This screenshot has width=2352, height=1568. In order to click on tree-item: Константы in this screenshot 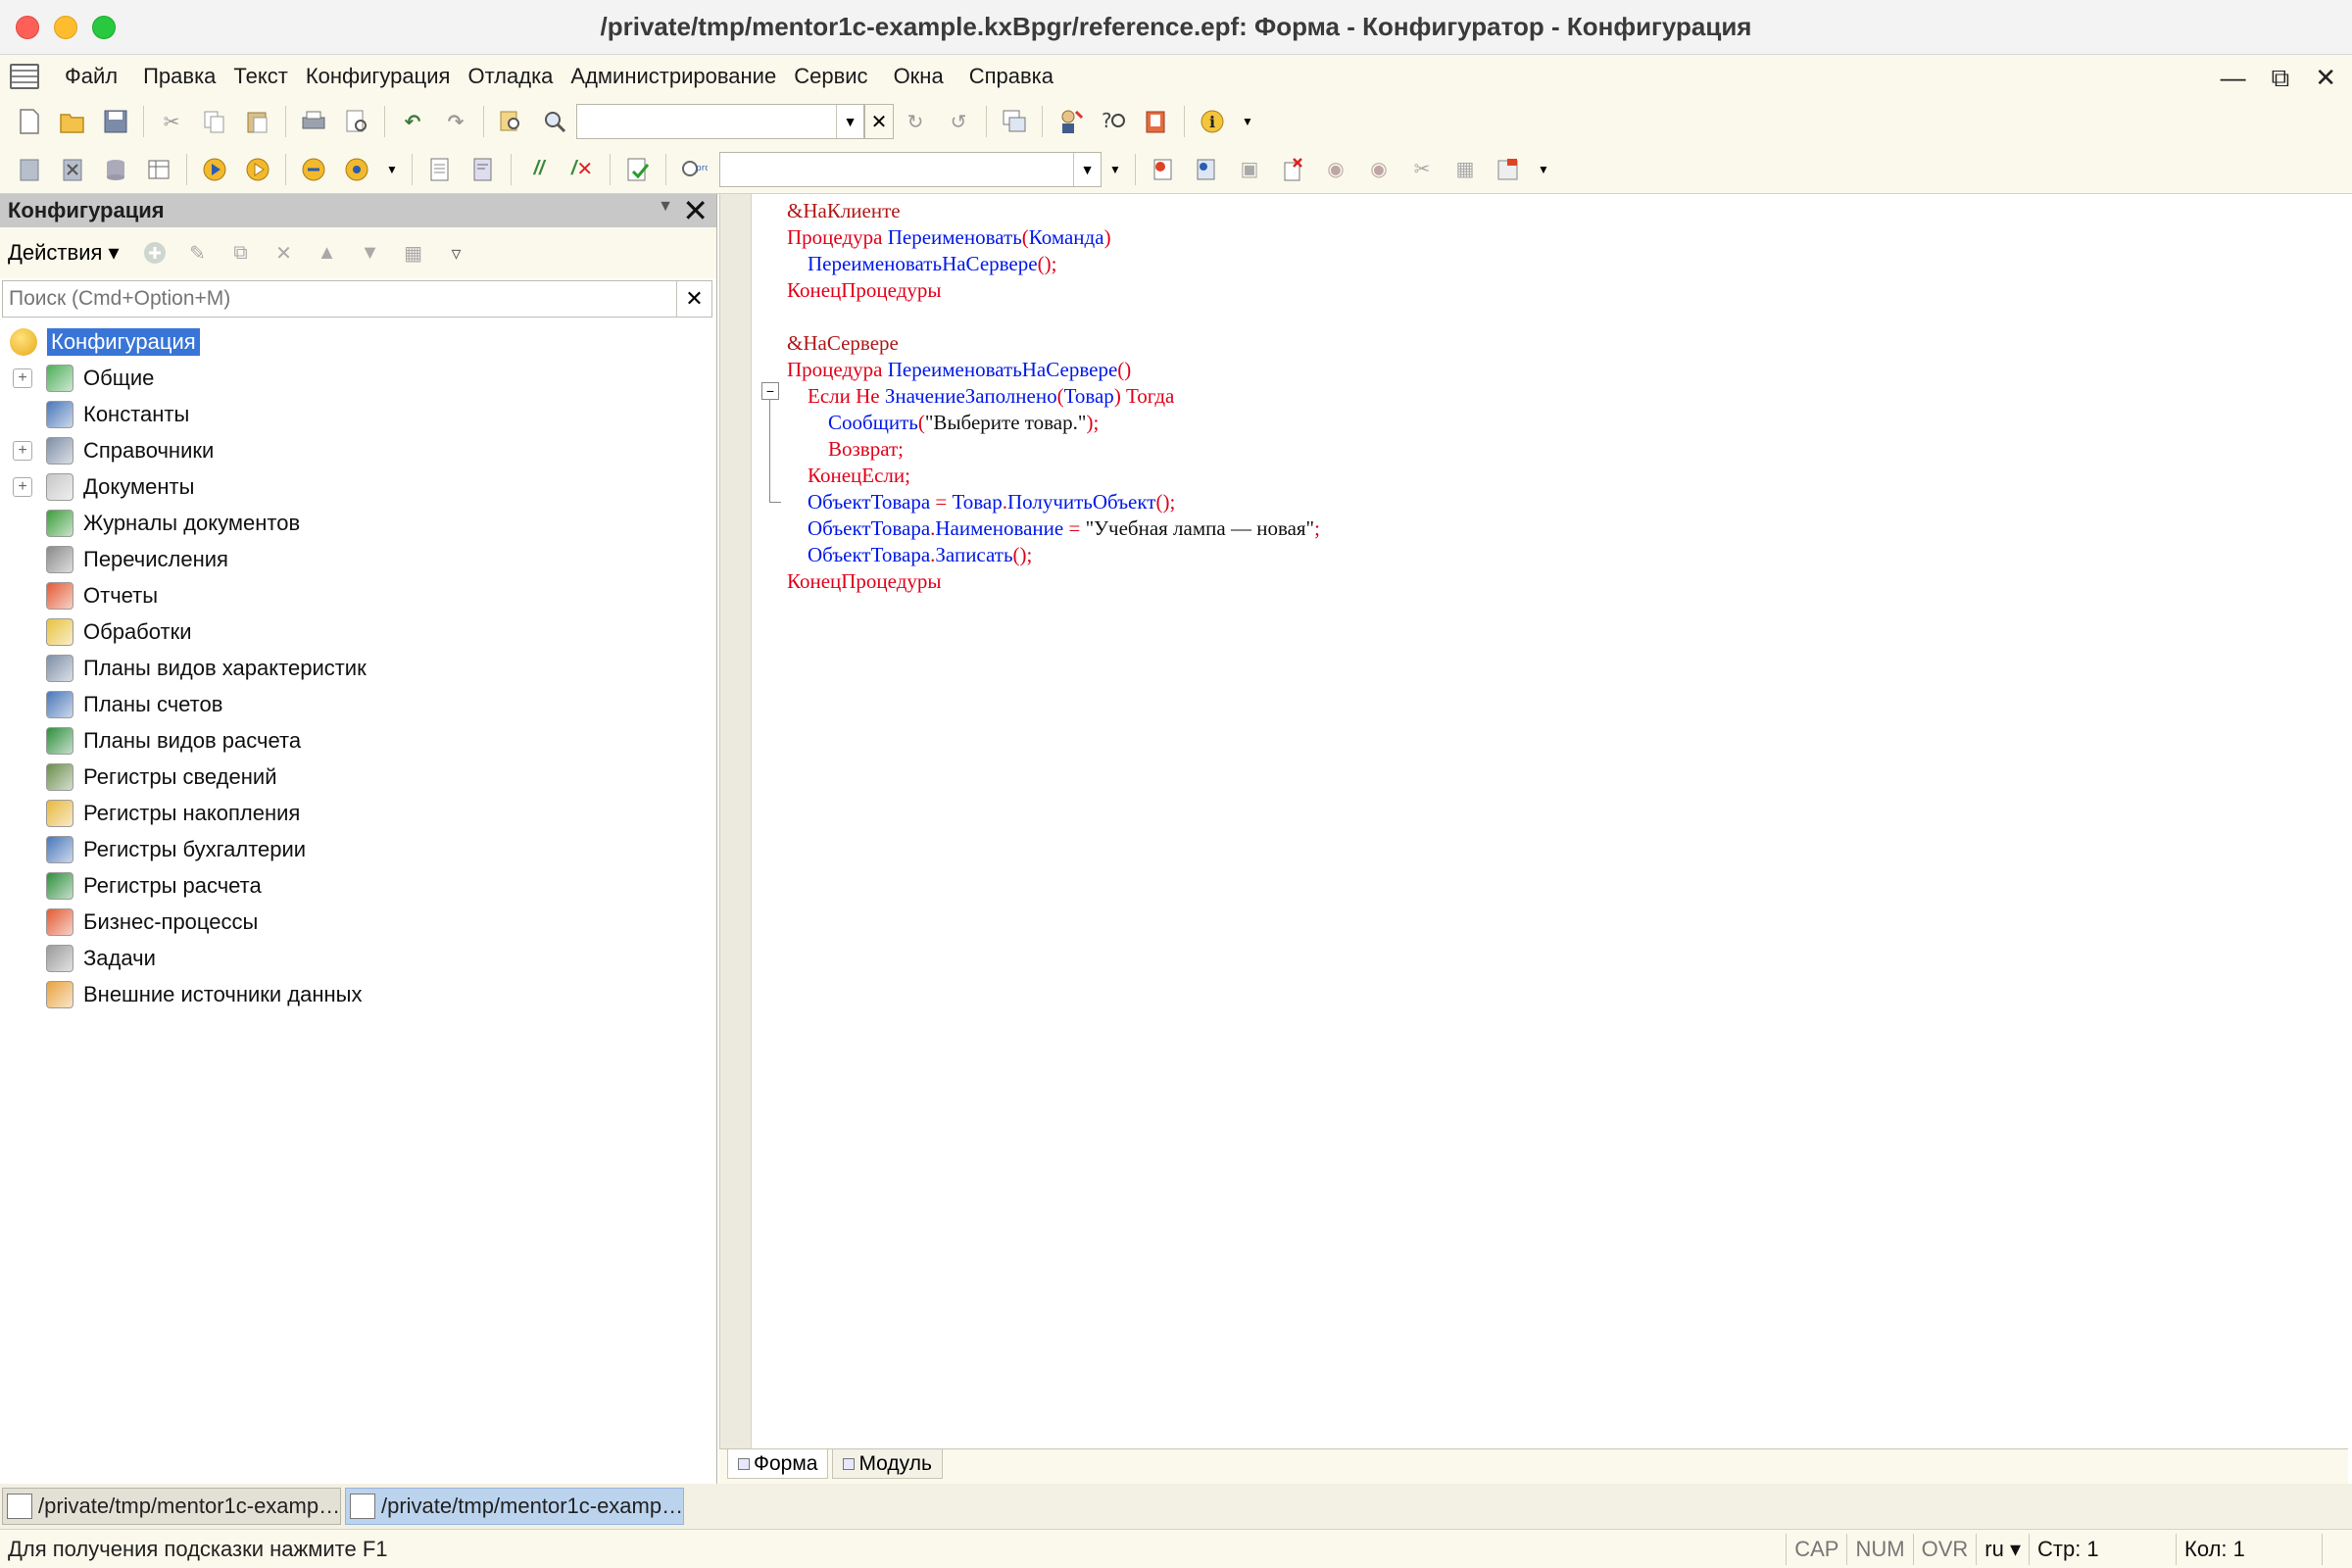, I will do `click(358, 414)`.